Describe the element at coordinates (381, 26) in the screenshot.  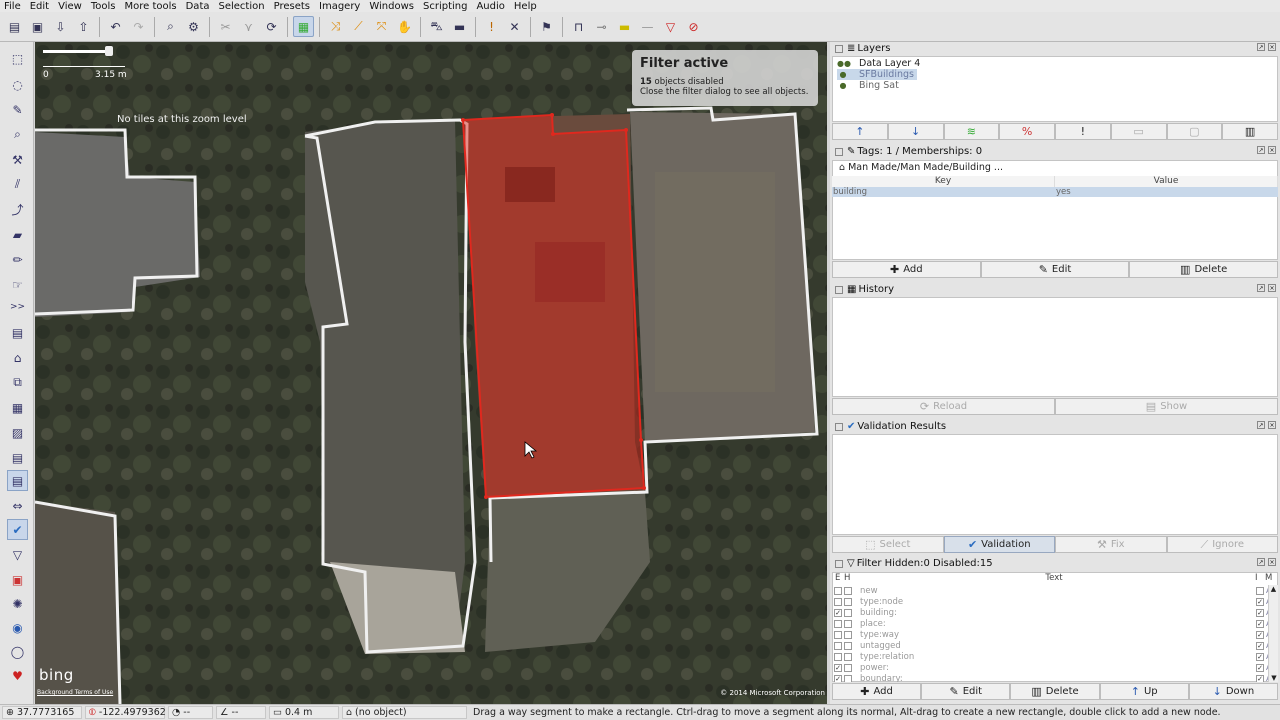
I see `distribute-nodes-icon: ⤧` at that location.